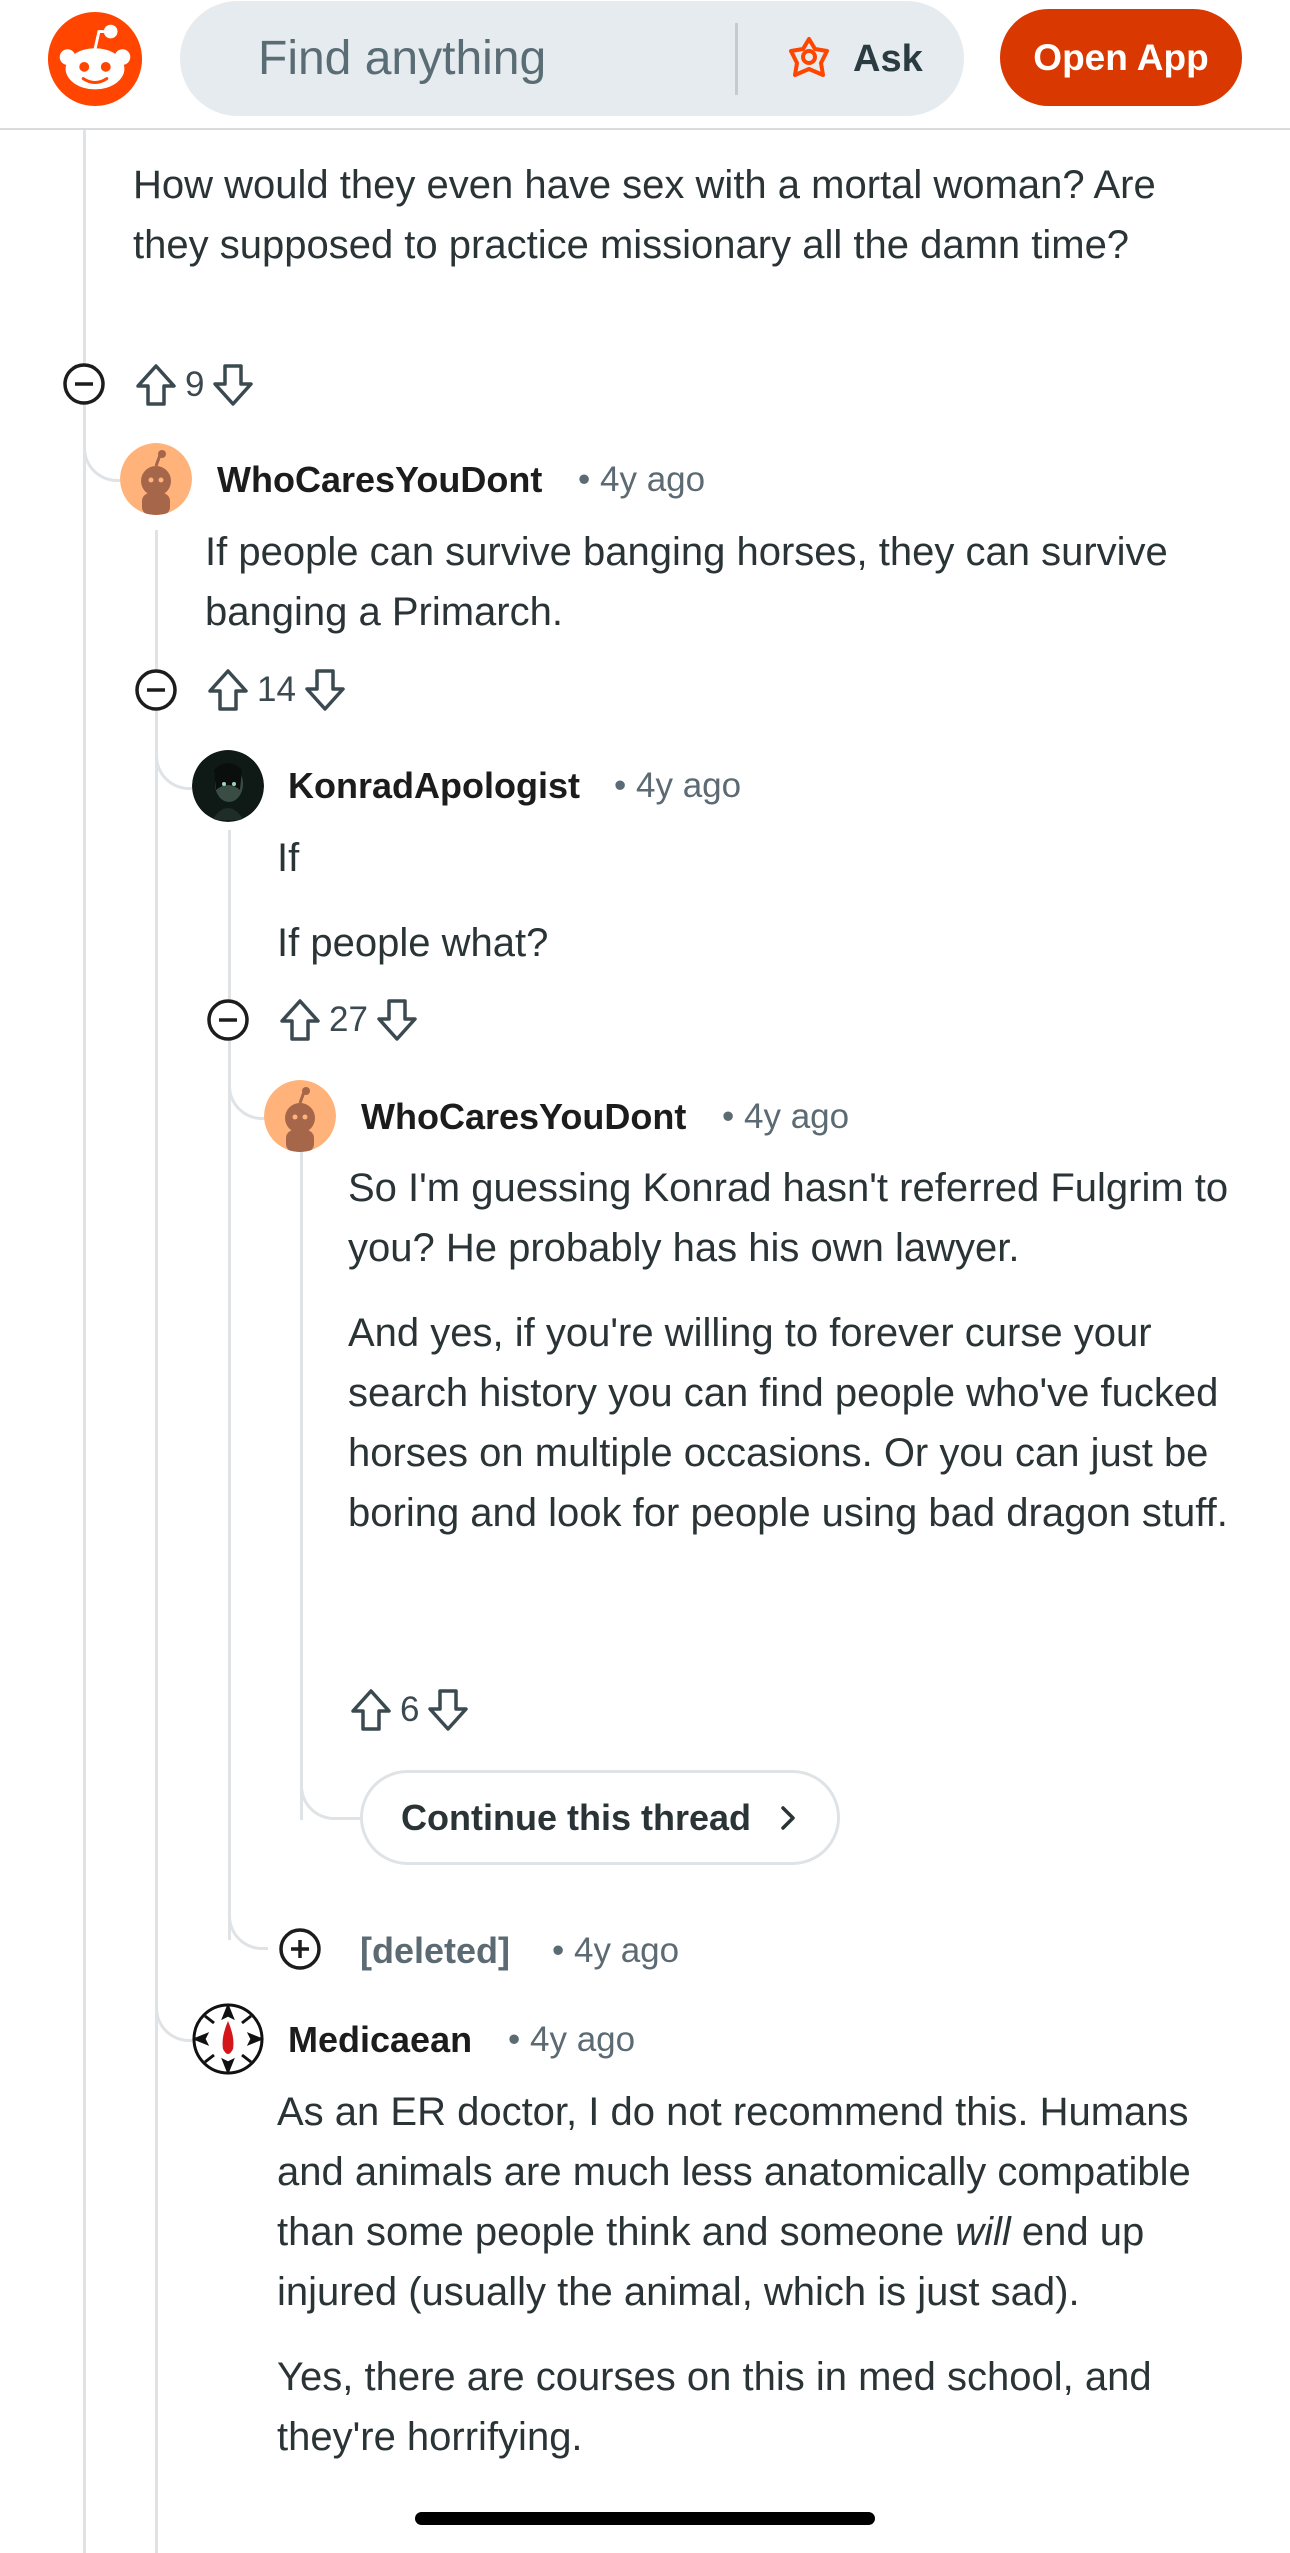  I want to click on vote-count: 9, so click(195, 384).